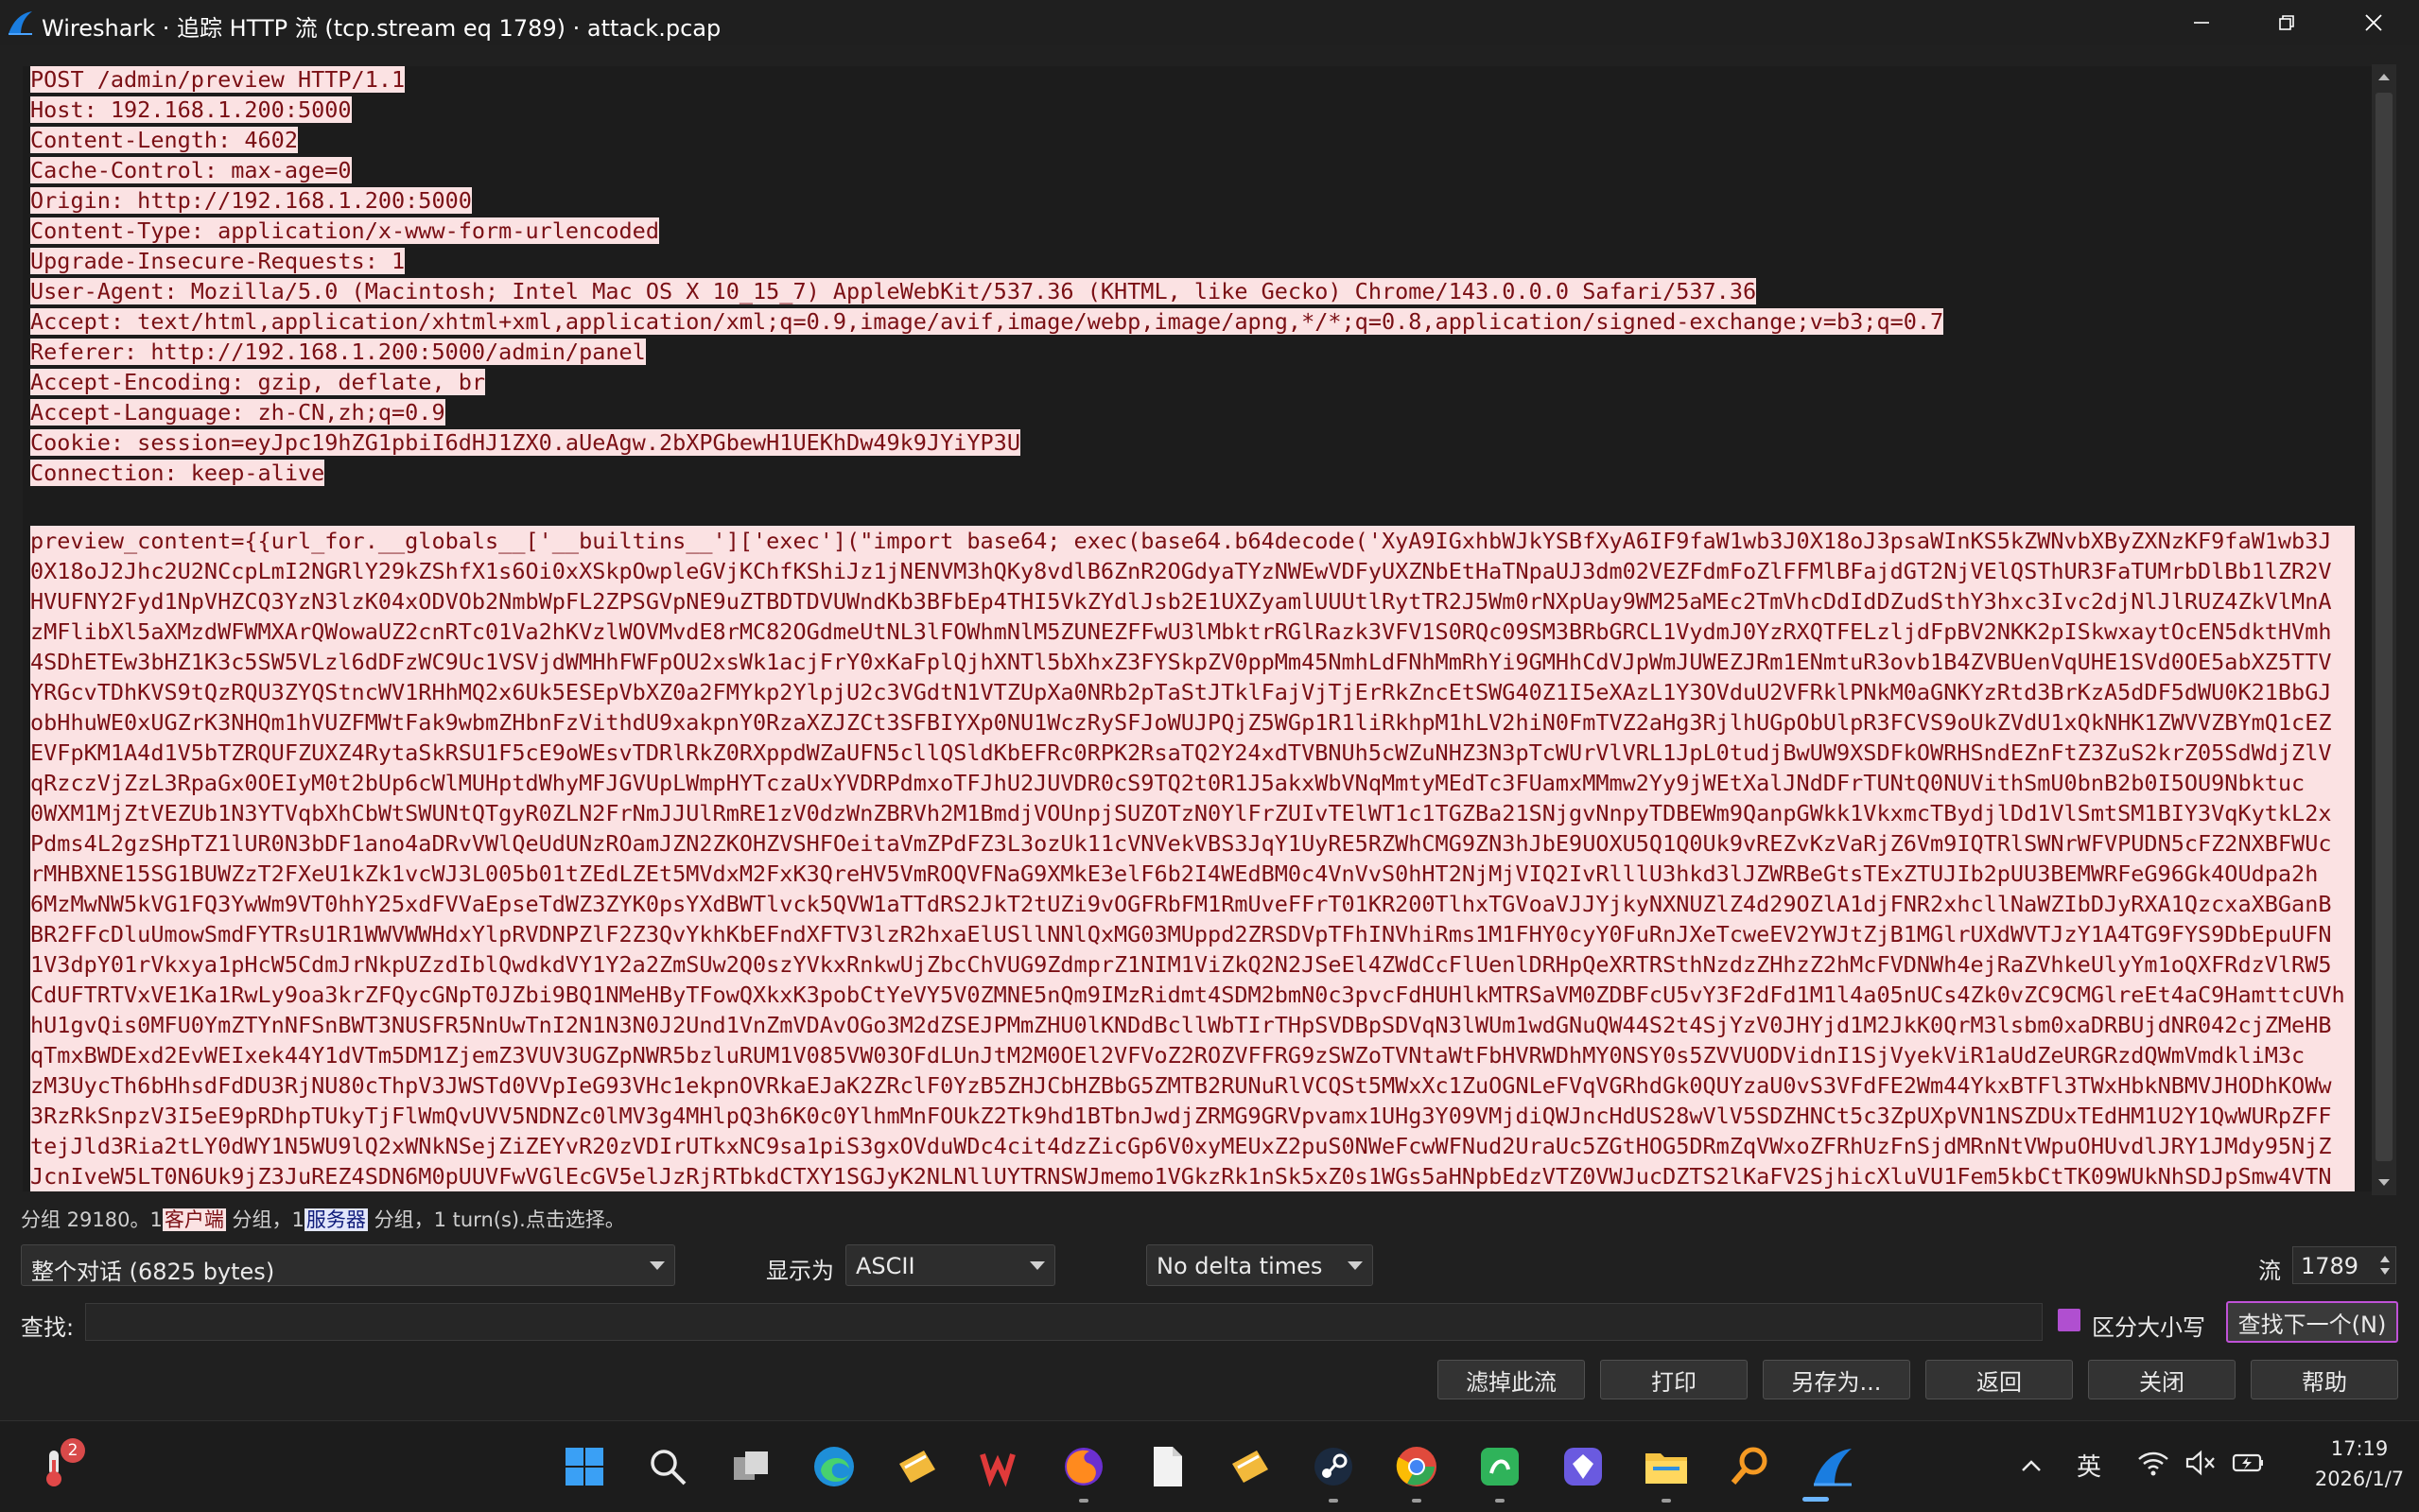  What do you see at coordinates (950, 1265) in the screenshot?
I see `show-as-select: ASCII` at bounding box center [950, 1265].